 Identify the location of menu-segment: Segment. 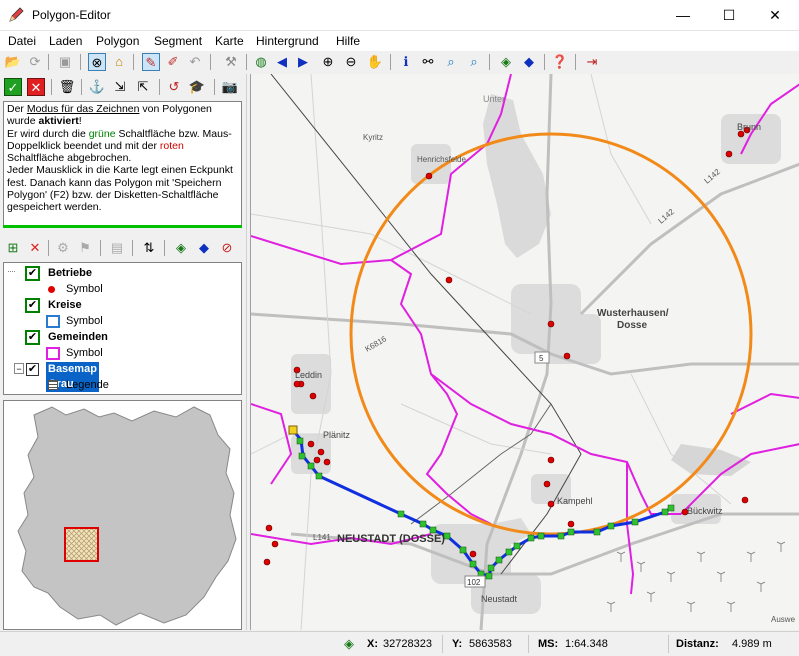
(178, 41).